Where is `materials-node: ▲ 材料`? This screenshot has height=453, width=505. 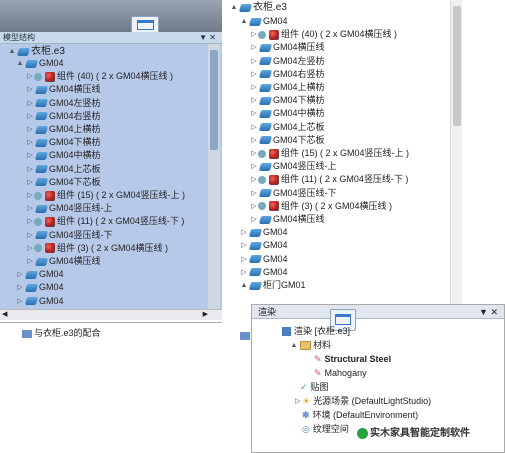
materials-node: ▲ 材料 is located at coordinates (310, 345).